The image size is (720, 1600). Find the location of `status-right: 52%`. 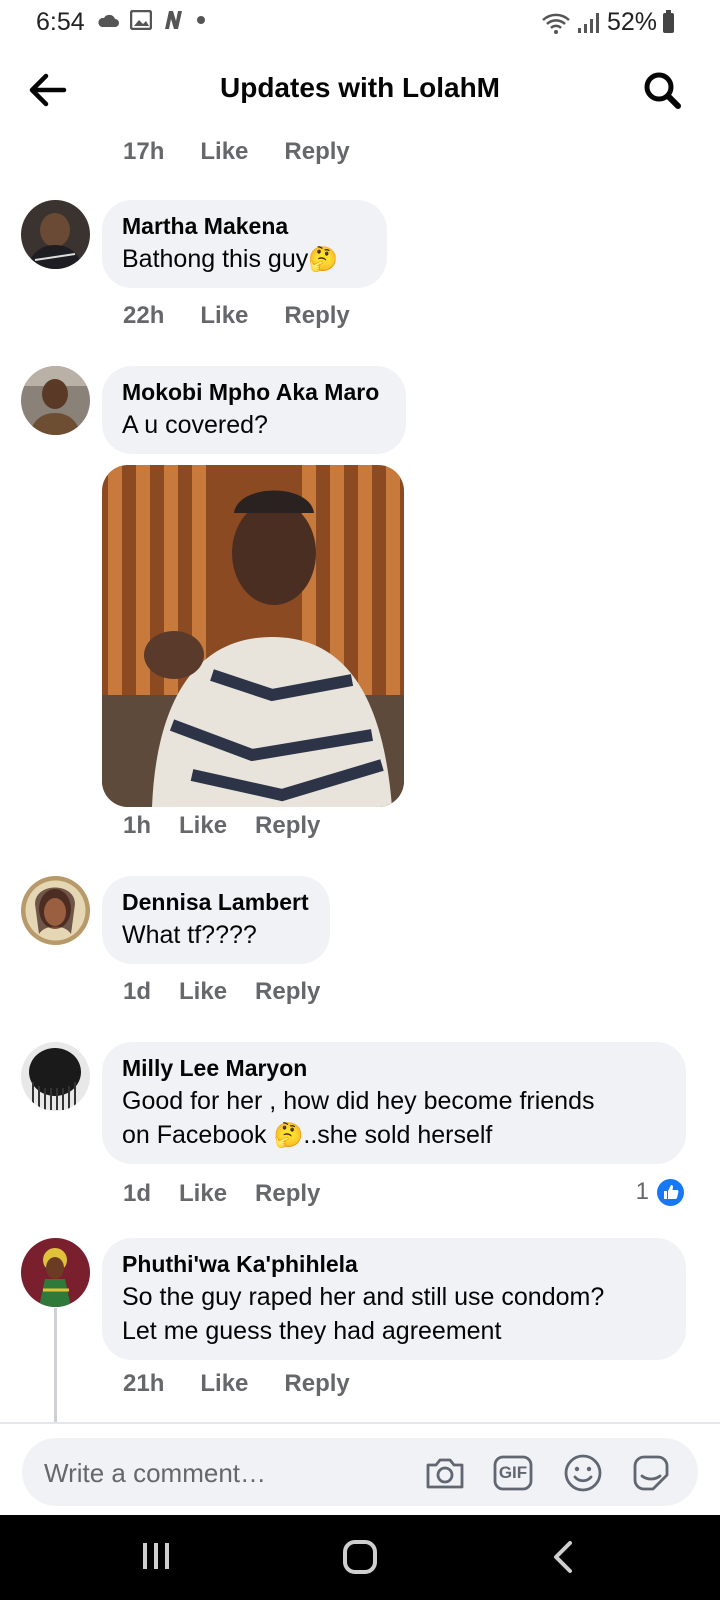

status-right: 52% is located at coordinates (607, 22).